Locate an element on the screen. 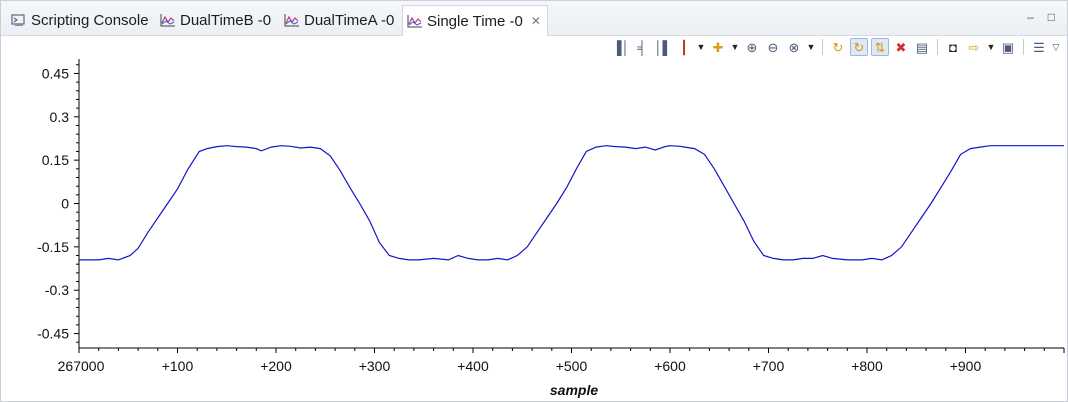 The image size is (1068, 402). y-tick-label: 0.45 is located at coordinates (55, 73).